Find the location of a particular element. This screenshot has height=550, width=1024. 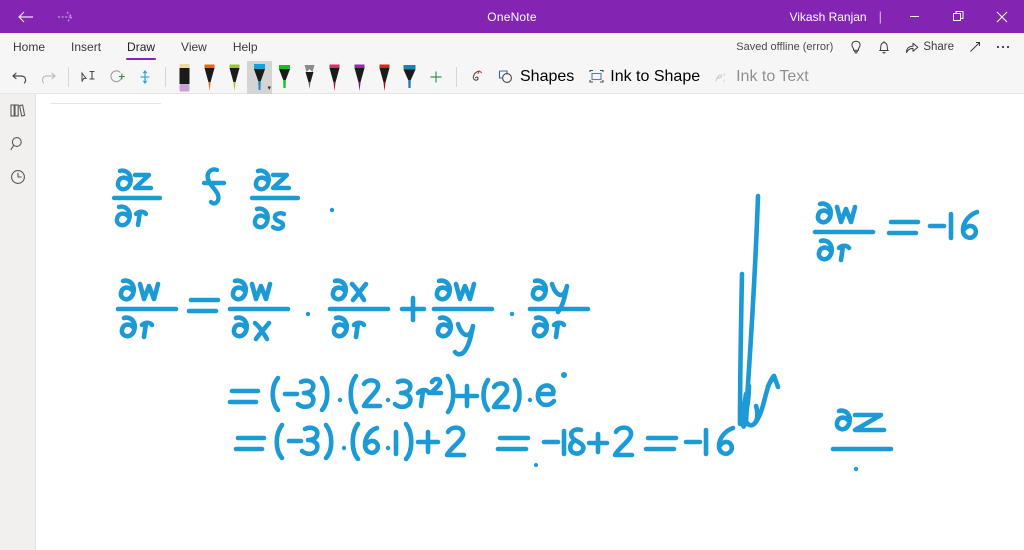

notebooks-icon is located at coordinates (17, 110).